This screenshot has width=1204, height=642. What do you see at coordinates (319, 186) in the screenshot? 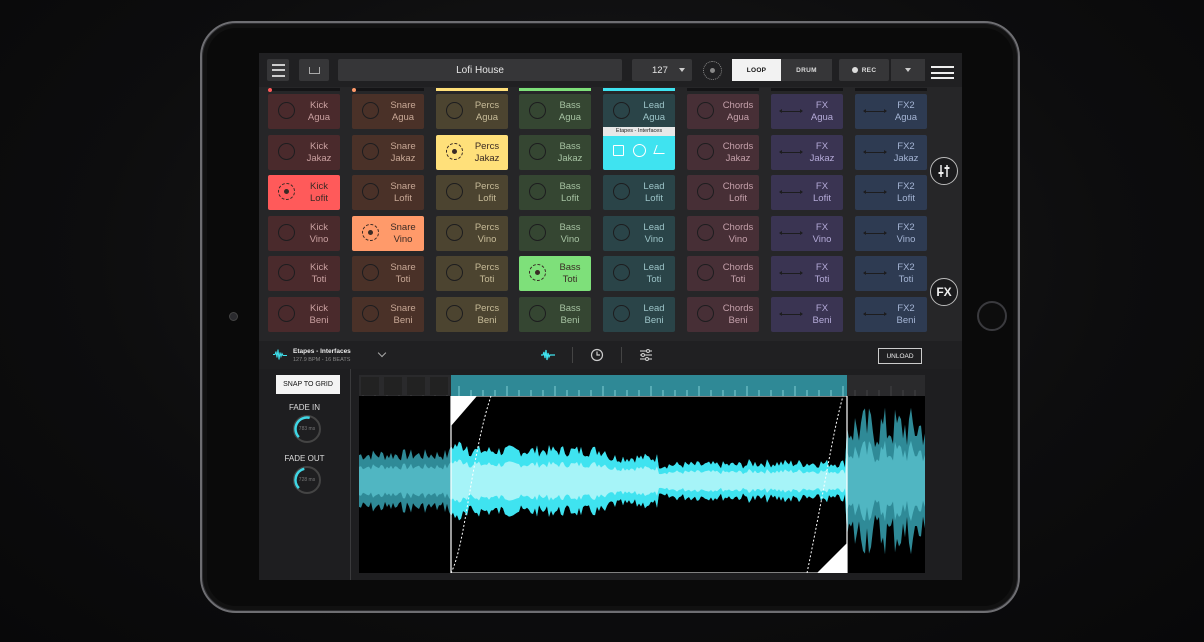
I see `pad-instrument: Kick` at bounding box center [319, 186].